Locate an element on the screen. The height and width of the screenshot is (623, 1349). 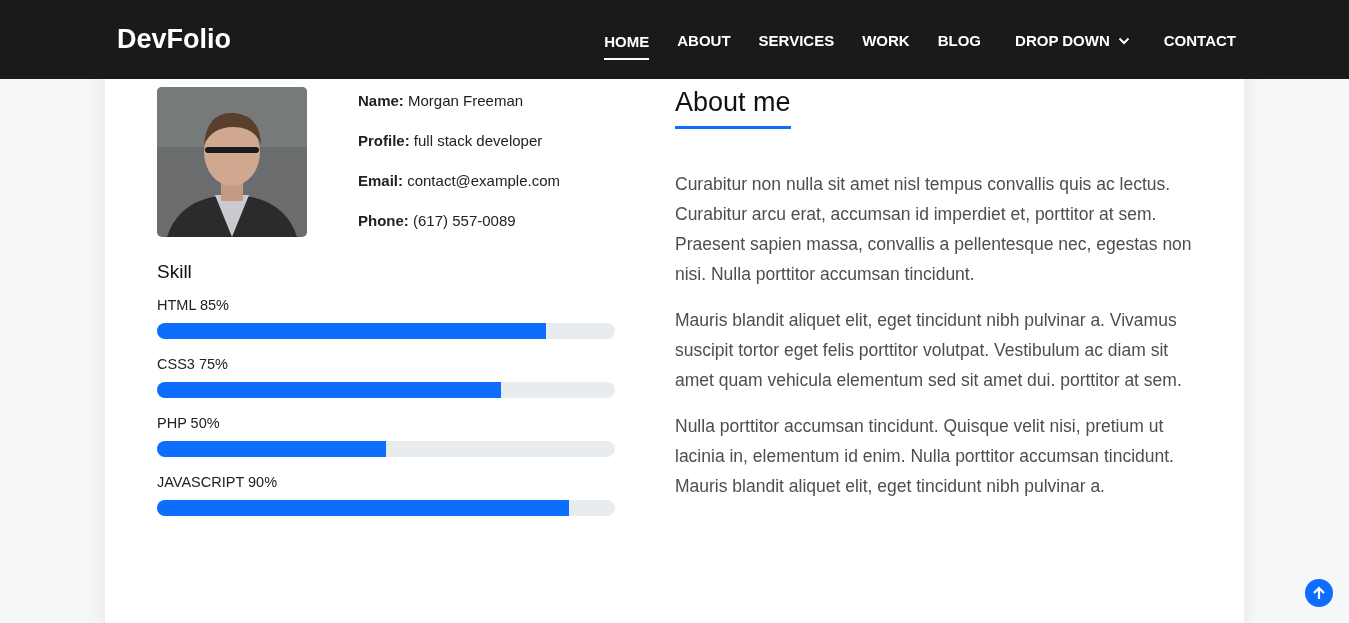
back-to-top-button is located at coordinates (1319, 593).